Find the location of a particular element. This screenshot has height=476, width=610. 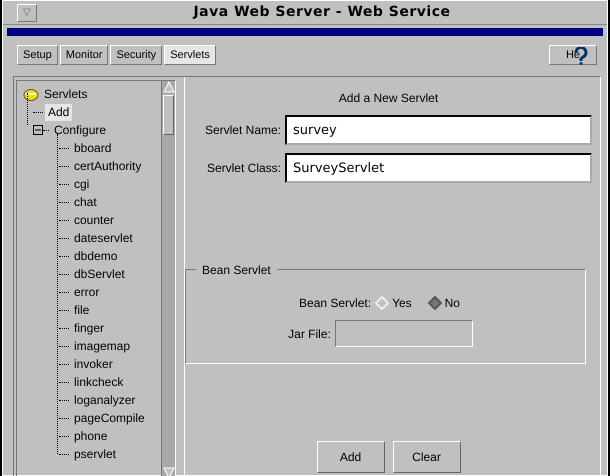

tree-item: dbdemo is located at coordinates (95, 256).